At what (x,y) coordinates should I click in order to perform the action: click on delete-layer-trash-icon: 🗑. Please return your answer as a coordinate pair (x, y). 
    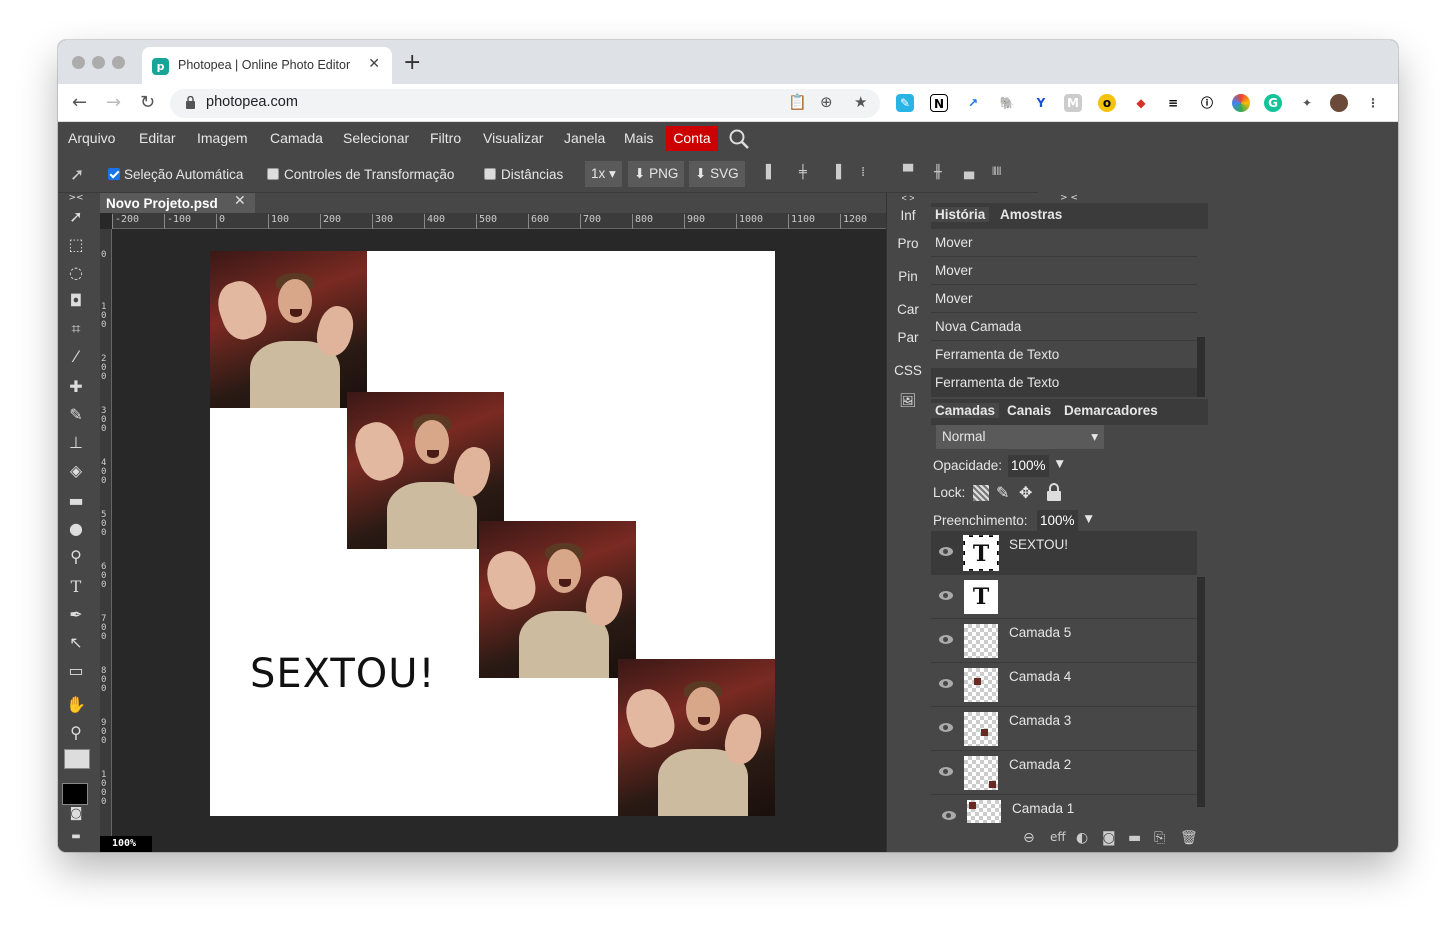
    Looking at the image, I should click on (1189, 838).